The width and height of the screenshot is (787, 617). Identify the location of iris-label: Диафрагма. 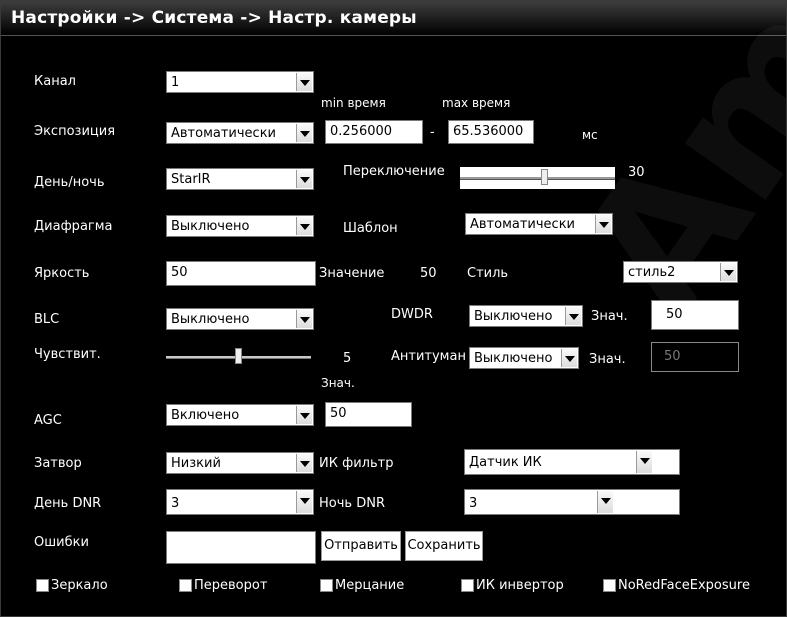
(73, 226).